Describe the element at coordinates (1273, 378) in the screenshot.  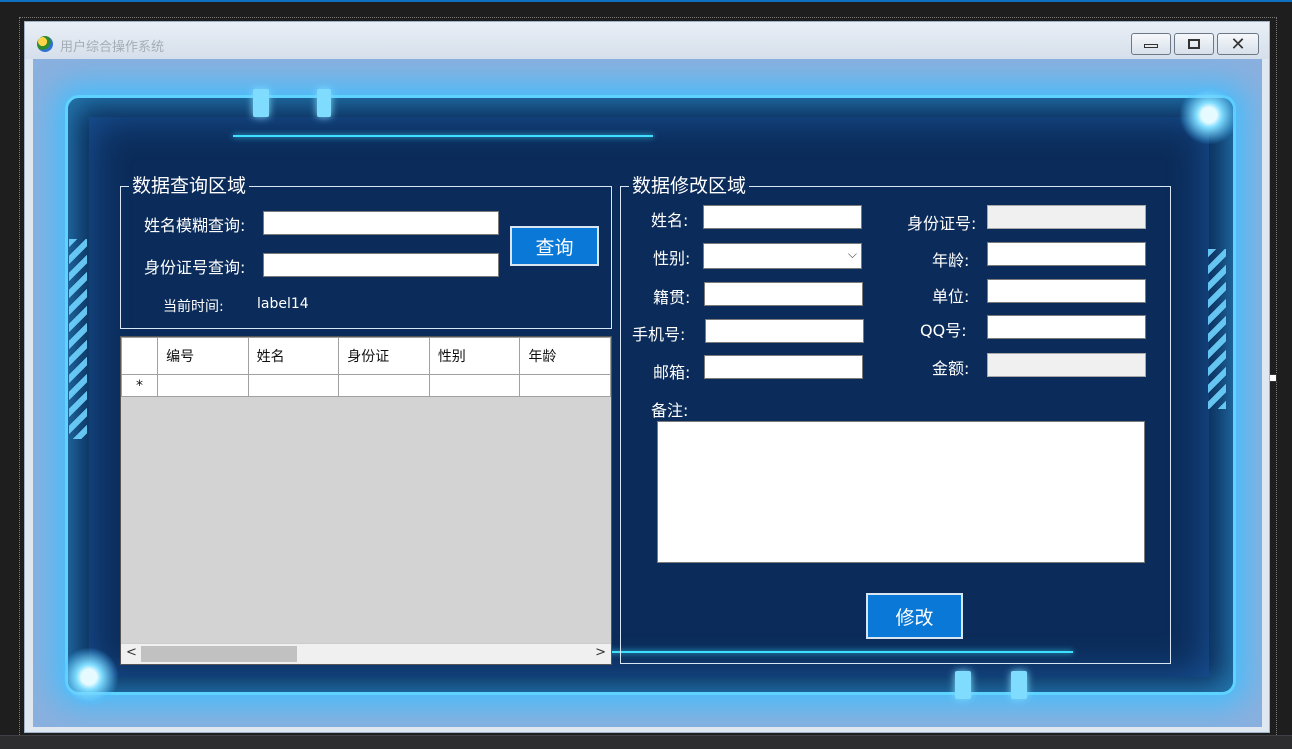
I see `resize-handle` at that location.